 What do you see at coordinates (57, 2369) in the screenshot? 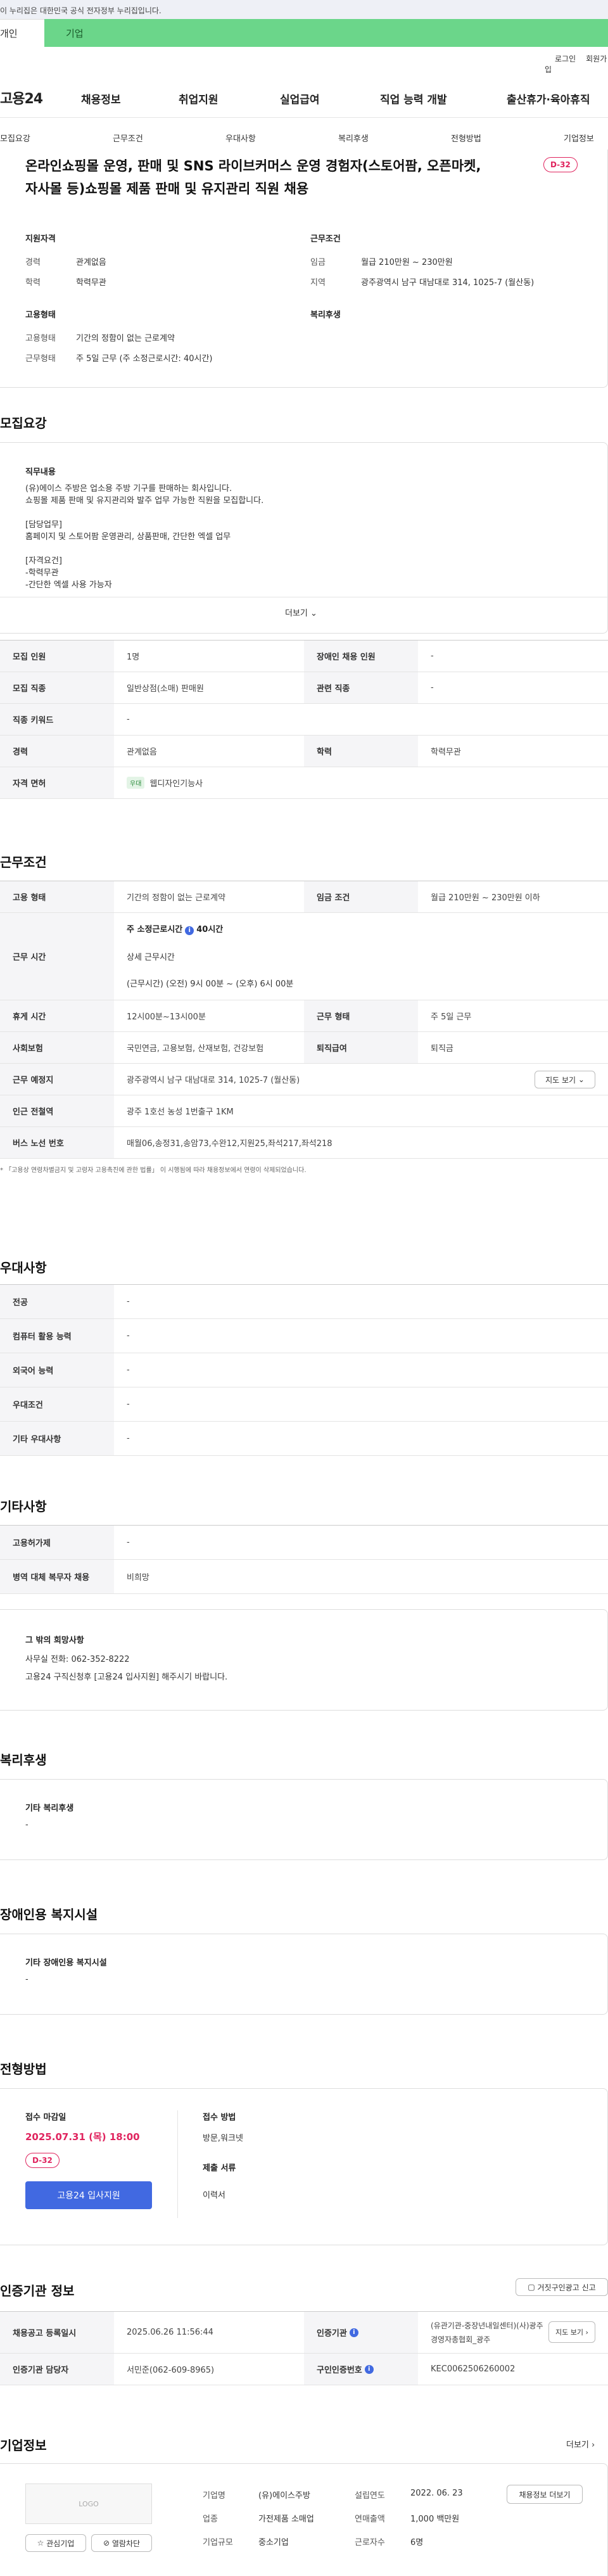
I see `manager-label: 인증기관 담당자` at bounding box center [57, 2369].